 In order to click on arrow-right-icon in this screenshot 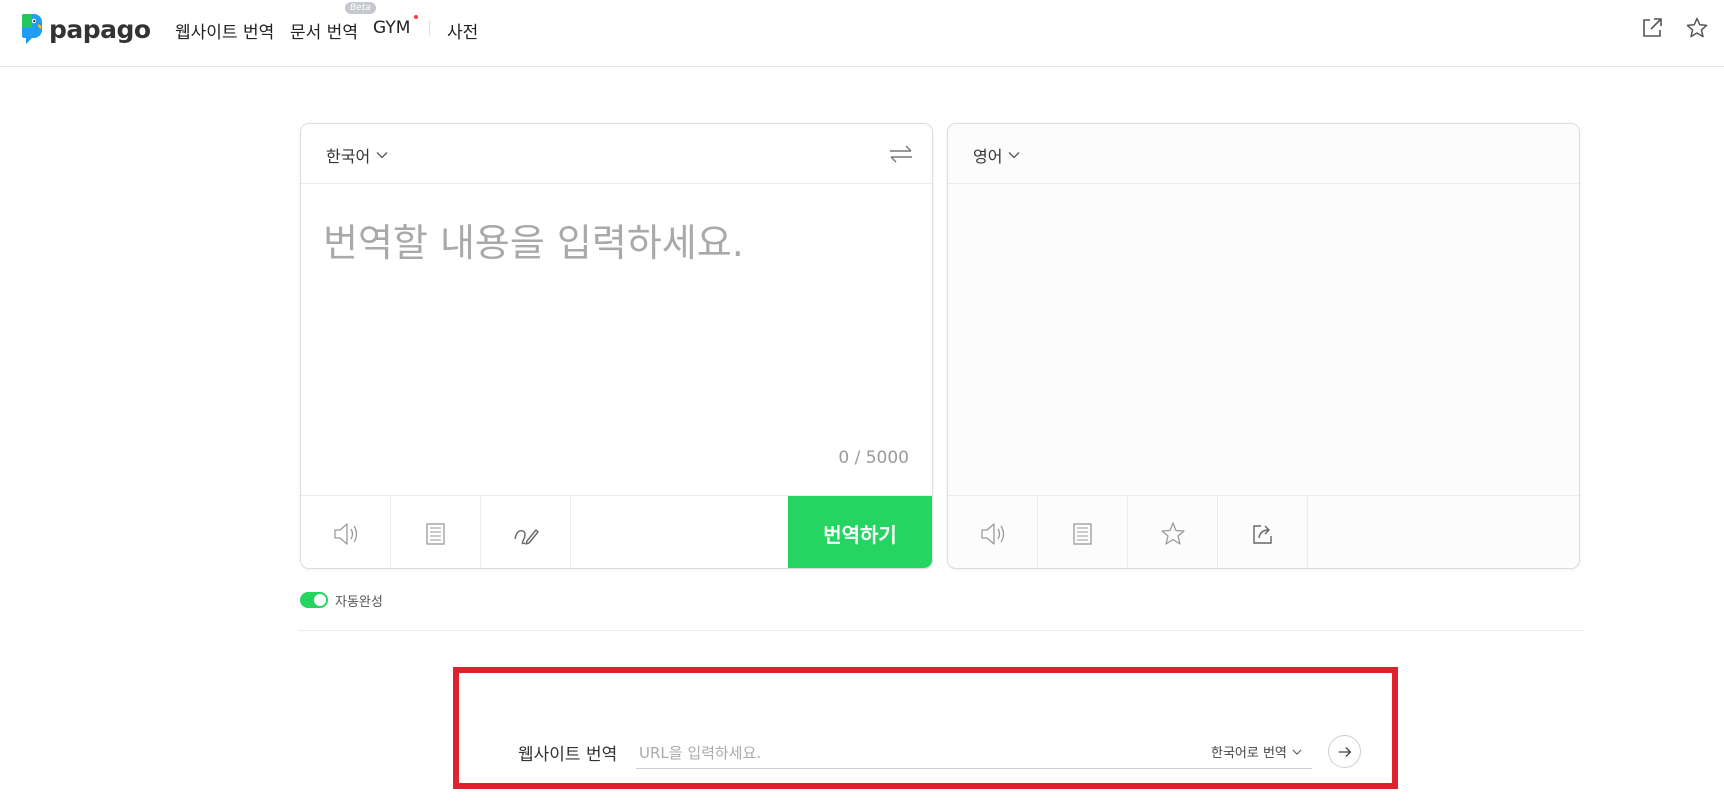, I will do `click(1344, 751)`.